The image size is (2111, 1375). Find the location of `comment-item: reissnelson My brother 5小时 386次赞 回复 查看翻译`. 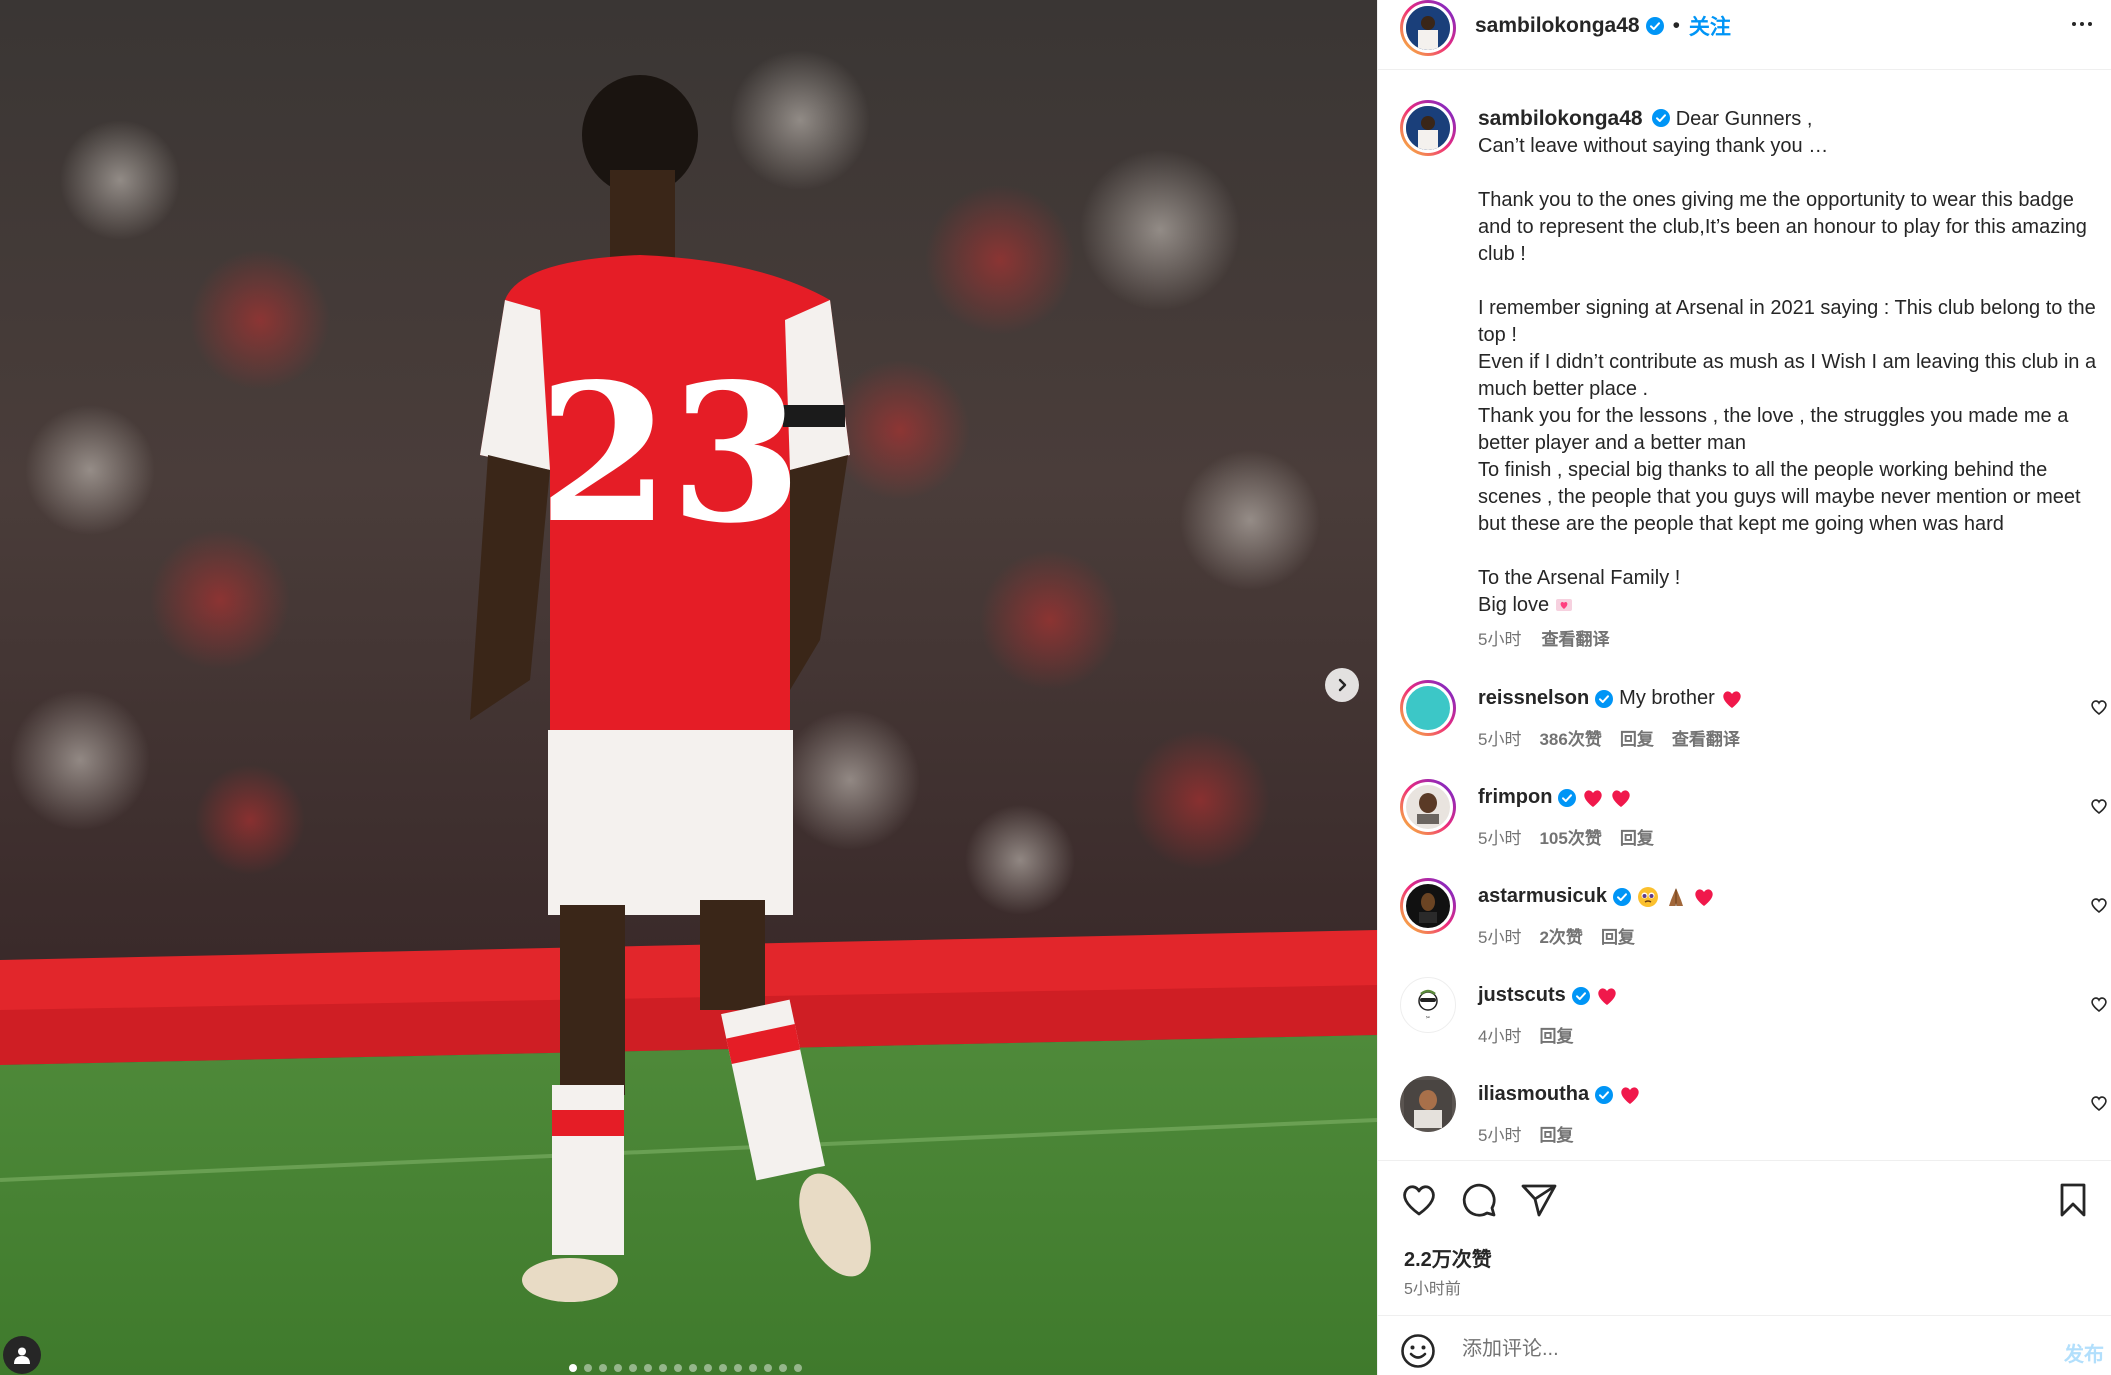

comment-item: reissnelson My brother 5小时 386次赞 回复 查看翻译 is located at coordinates (1744, 724).